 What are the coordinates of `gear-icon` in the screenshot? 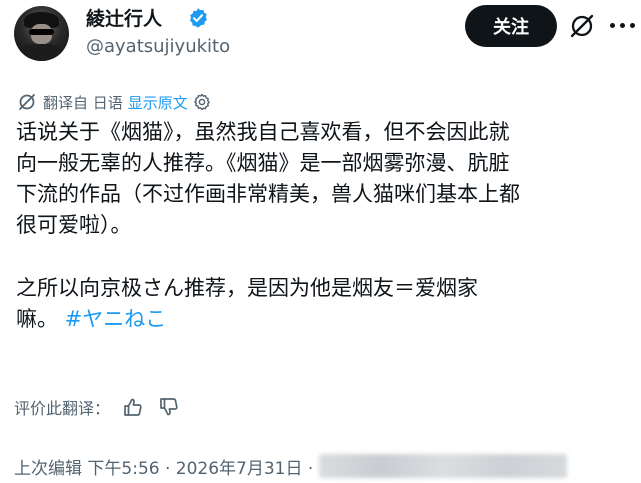 It's located at (202, 102).